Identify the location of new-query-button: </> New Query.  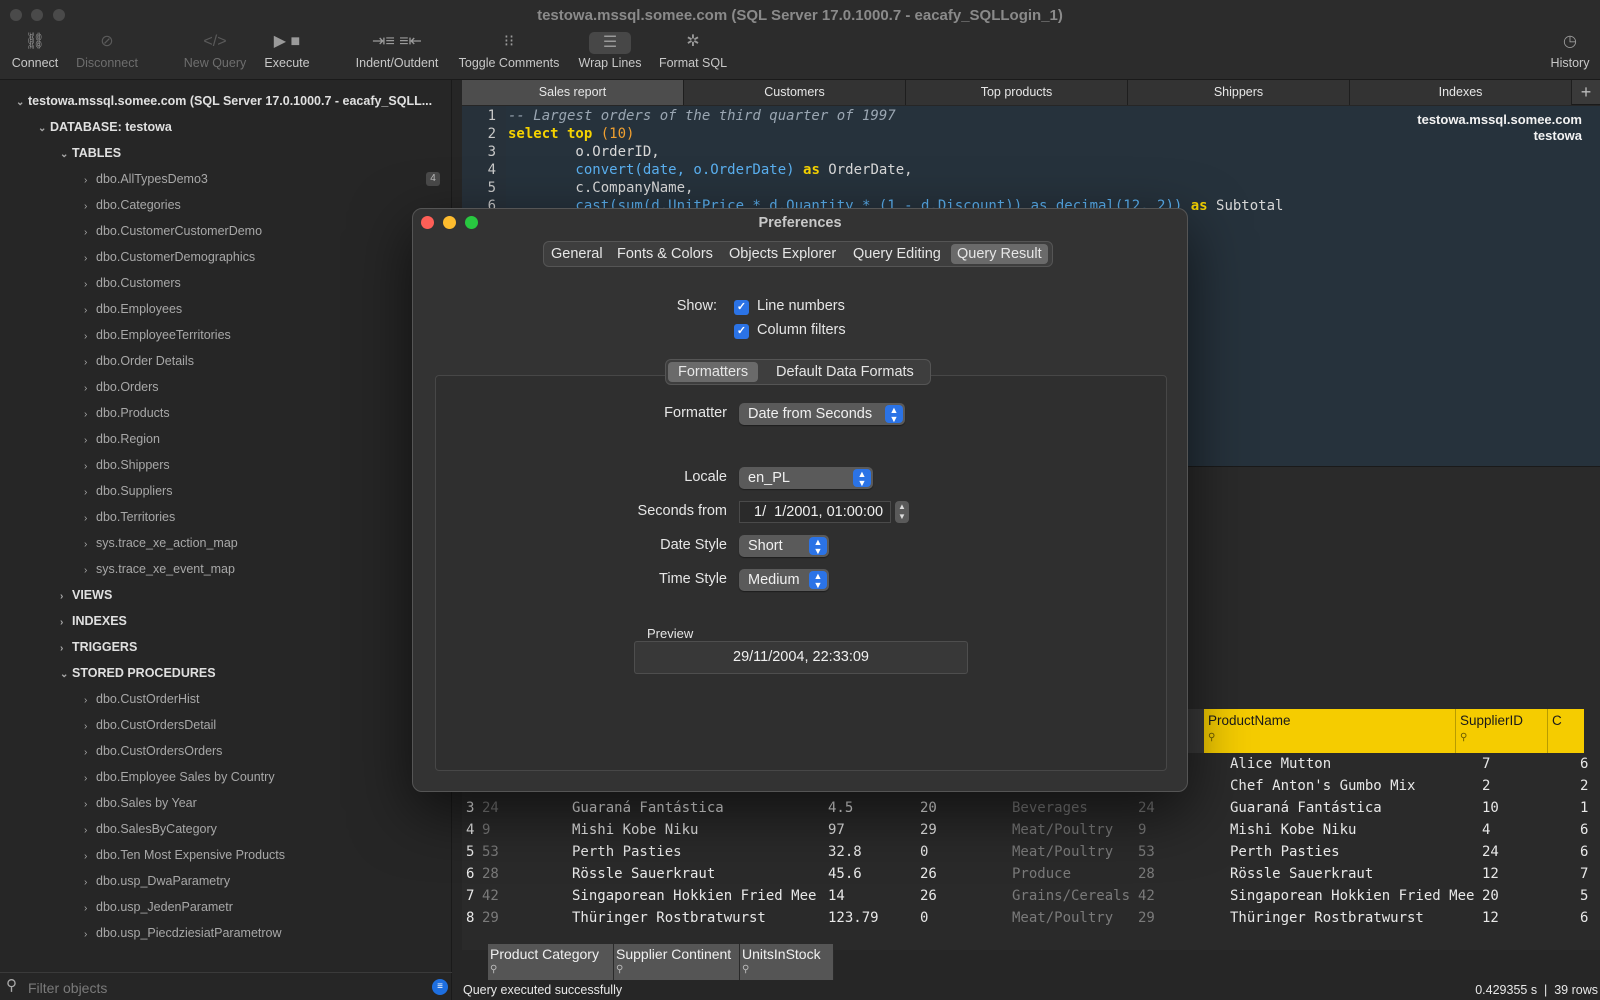
(215, 51).